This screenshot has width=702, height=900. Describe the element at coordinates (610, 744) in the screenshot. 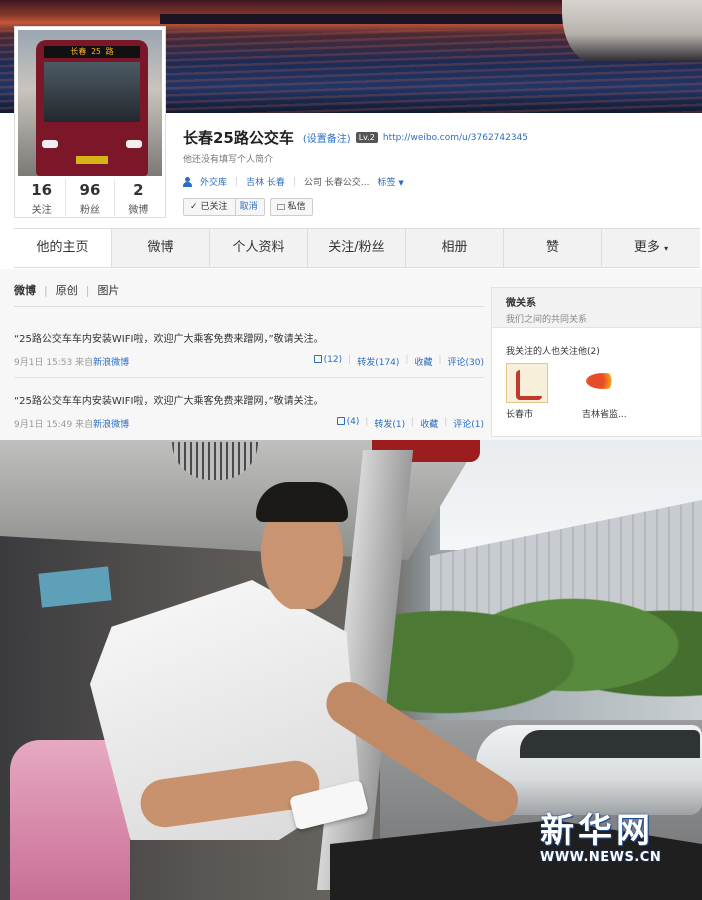

I see `photo-car-window` at that location.